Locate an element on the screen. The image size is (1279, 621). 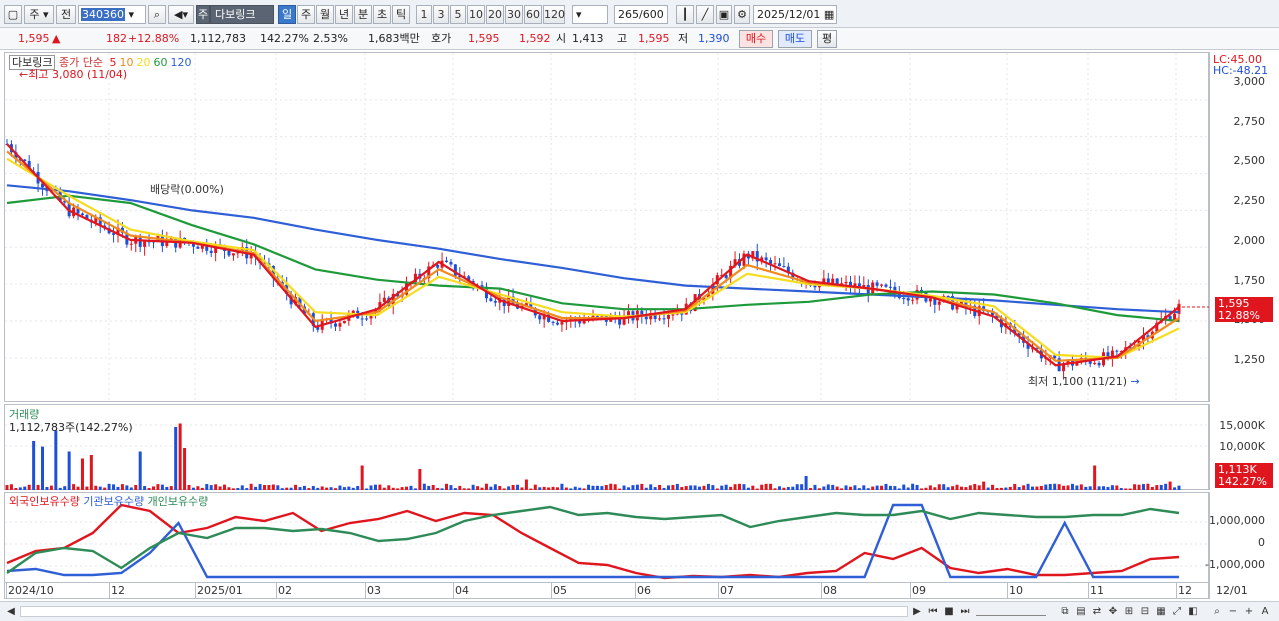
holding-chart-panel: 외국인보유수량 기관보유수량 개인보유수량 is located at coordinates (607, 537).